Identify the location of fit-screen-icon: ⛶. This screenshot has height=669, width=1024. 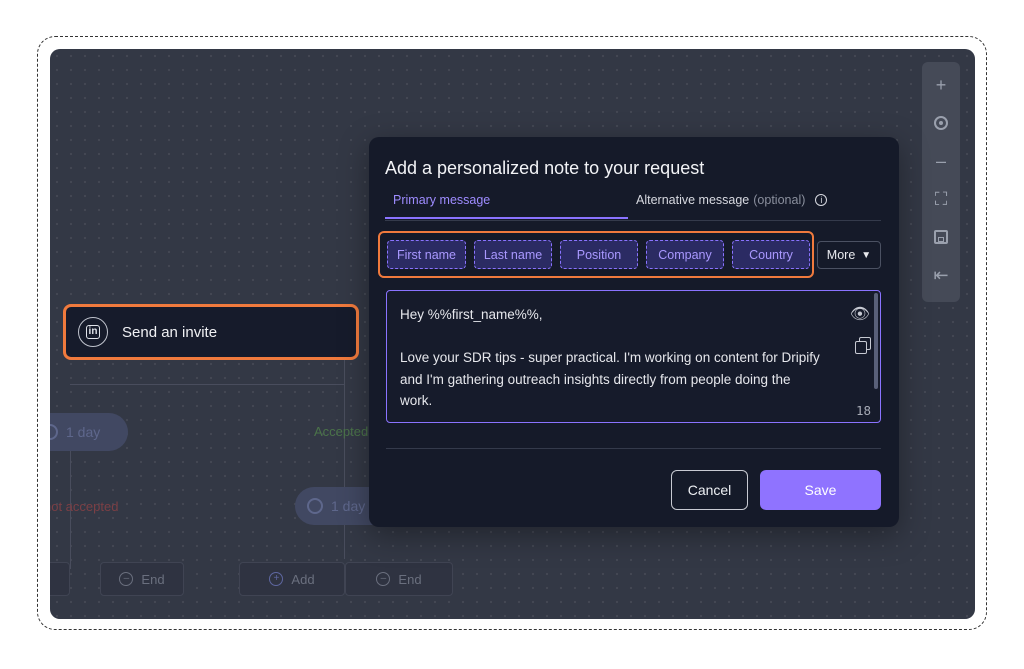
(941, 199).